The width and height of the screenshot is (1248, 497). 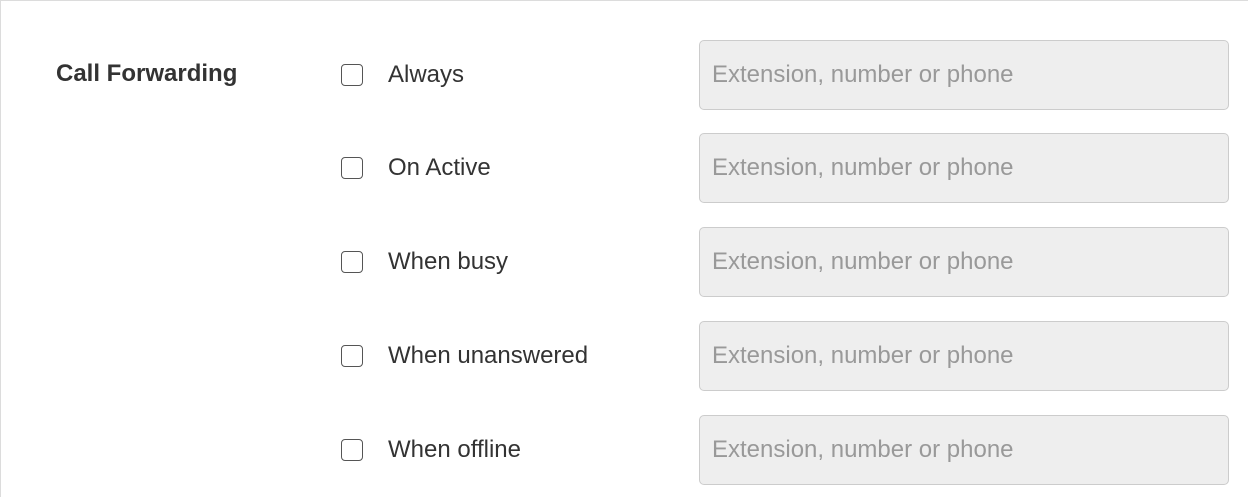 I want to click on forward-when-busy-label: When busy, so click(x=448, y=261).